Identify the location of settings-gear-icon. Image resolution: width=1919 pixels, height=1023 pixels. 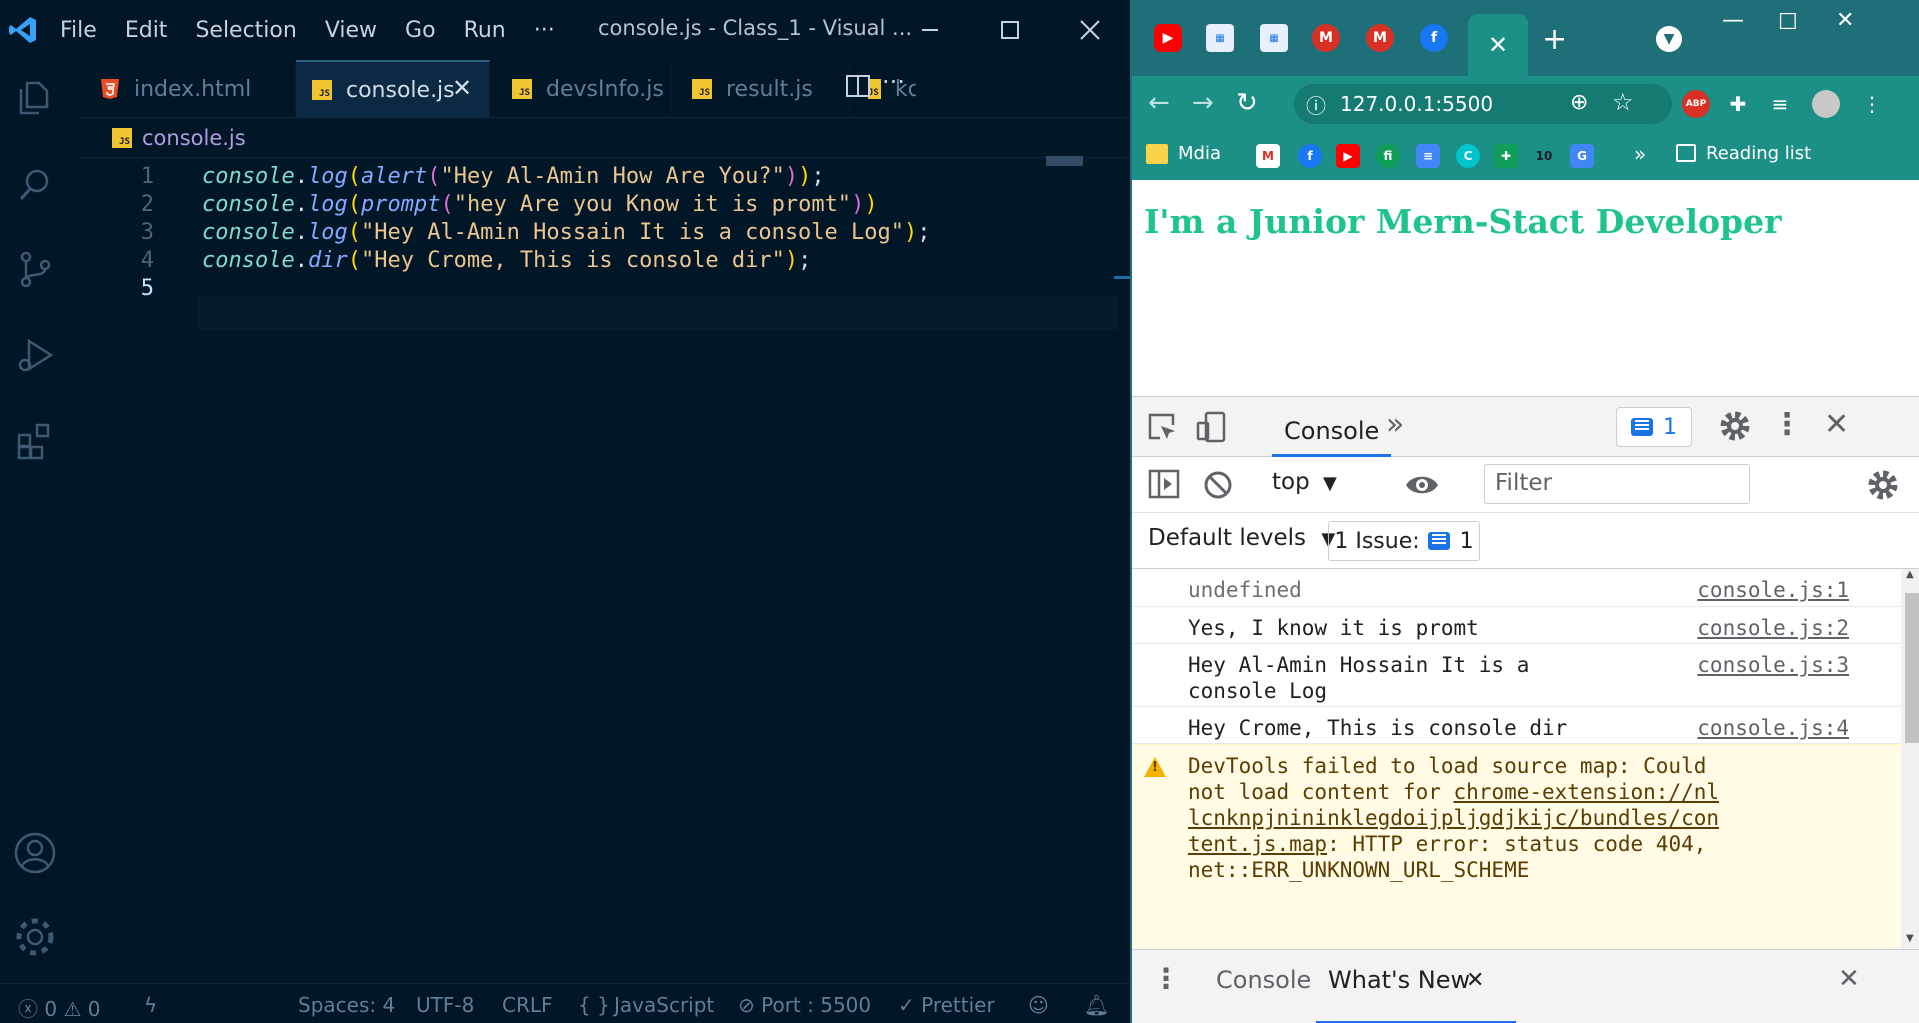
(35, 937).